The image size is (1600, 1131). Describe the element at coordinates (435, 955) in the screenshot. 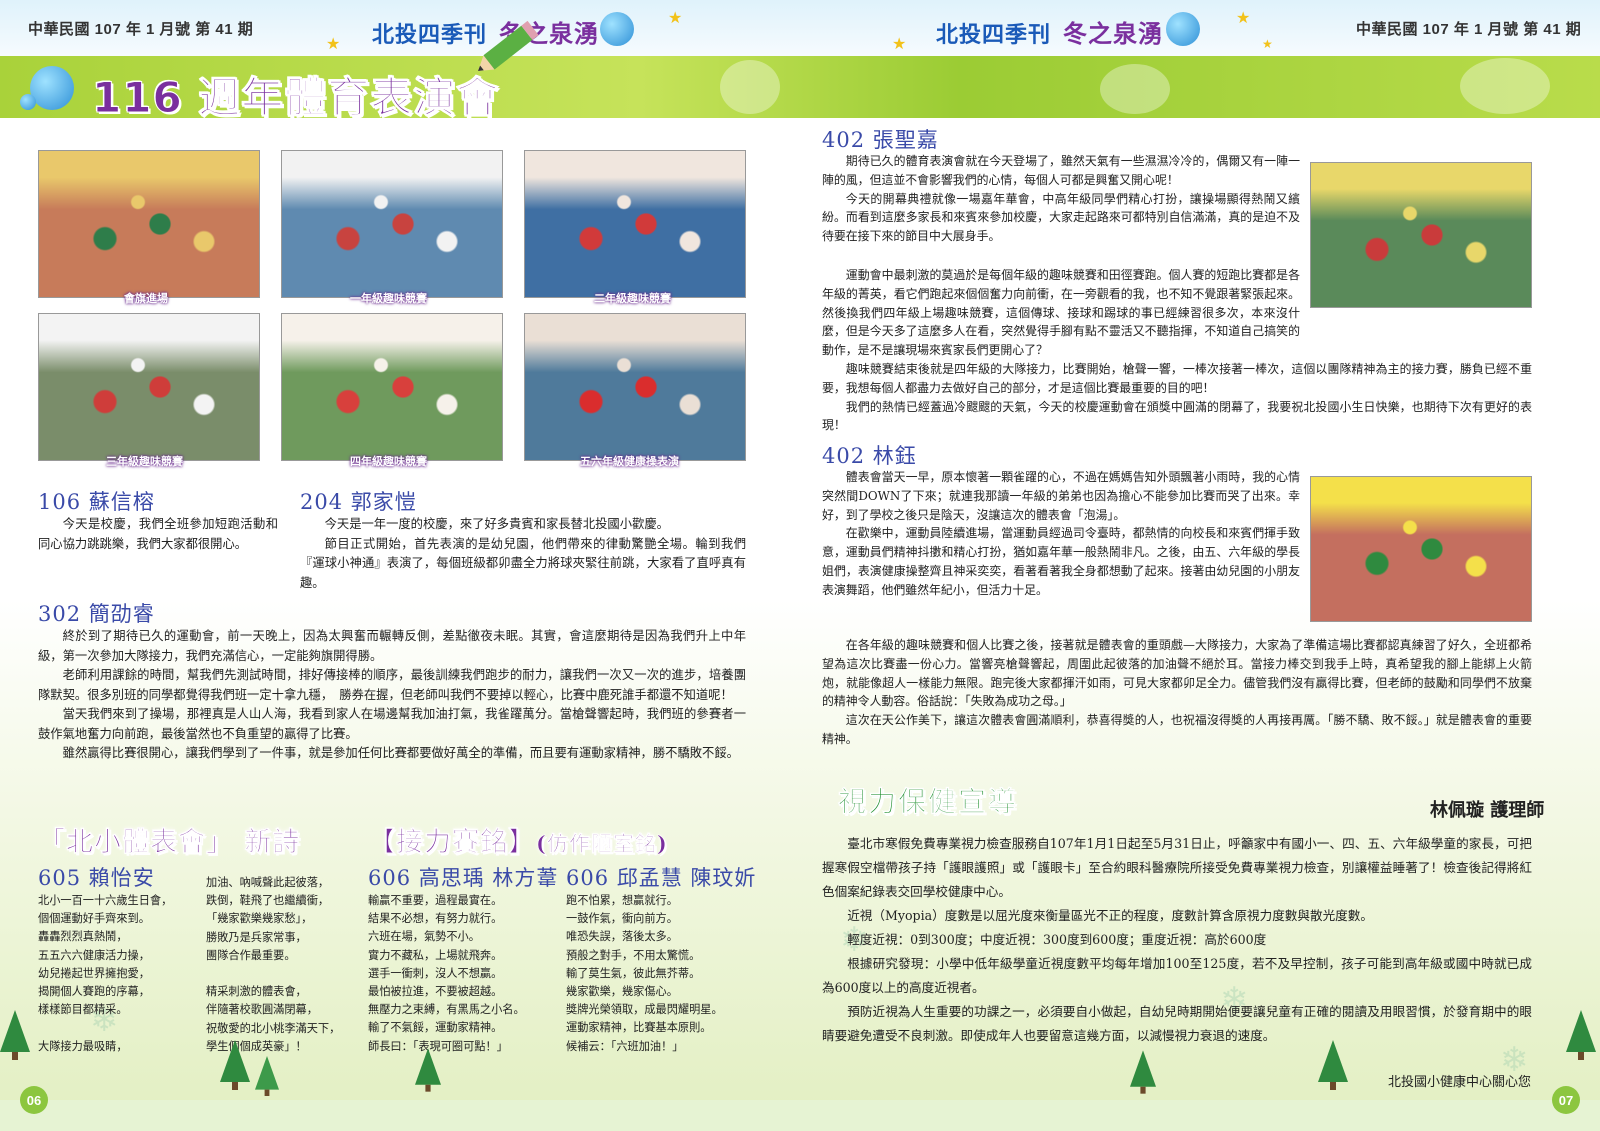

I see `poem-line: 實力不藏私，上場就飛奔。` at that location.